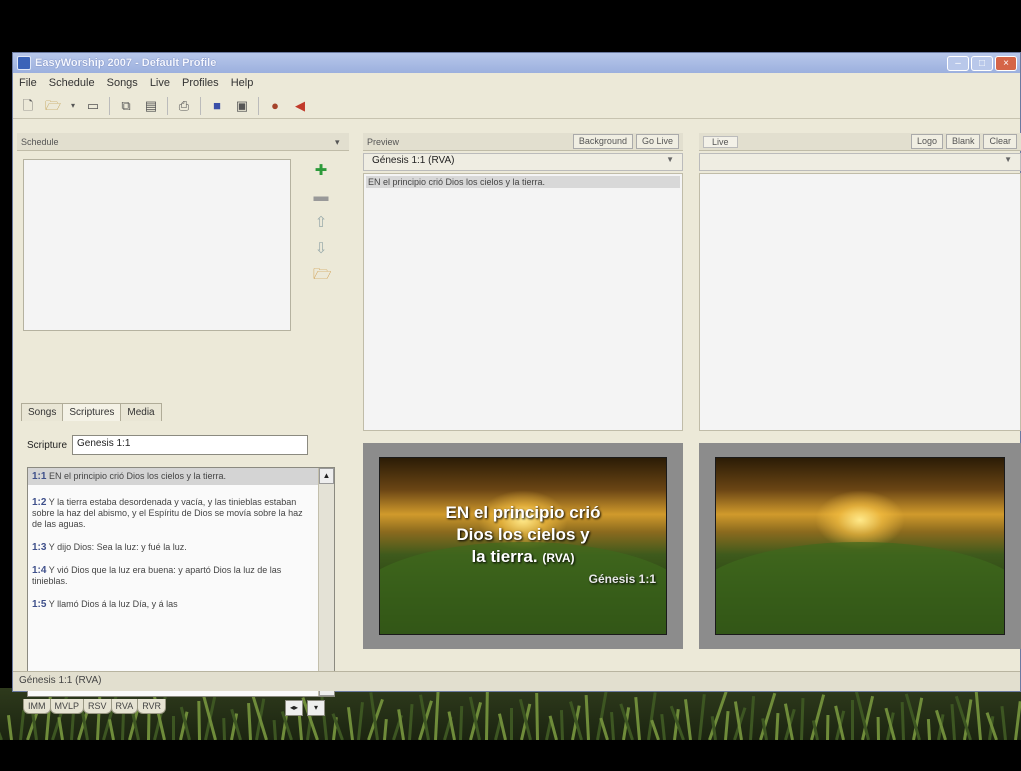 Image resolution: width=1021 pixels, height=771 pixels. What do you see at coordinates (523, 142) in the screenshot?
I see `preview-header: Preview Background Go Live` at bounding box center [523, 142].